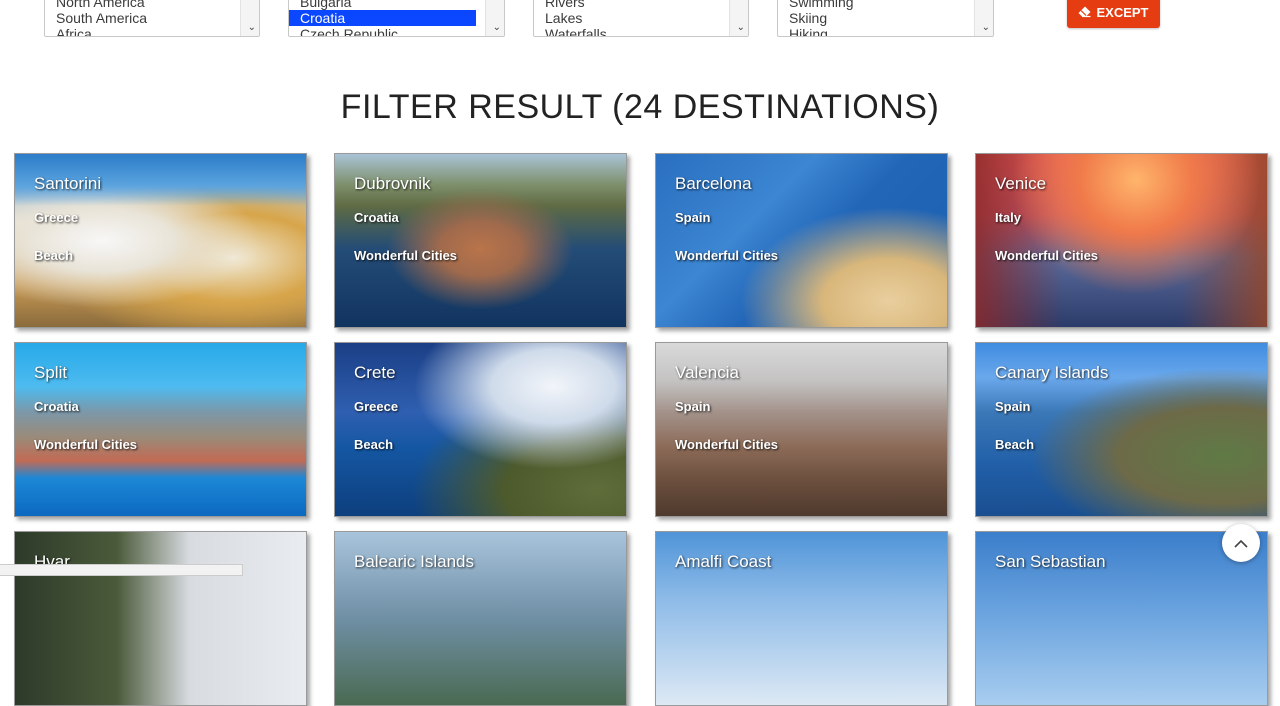 This screenshot has width=1280, height=706. What do you see at coordinates (152, 5) in the screenshot?
I see `list-option: North America` at bounding box center [152, 5].